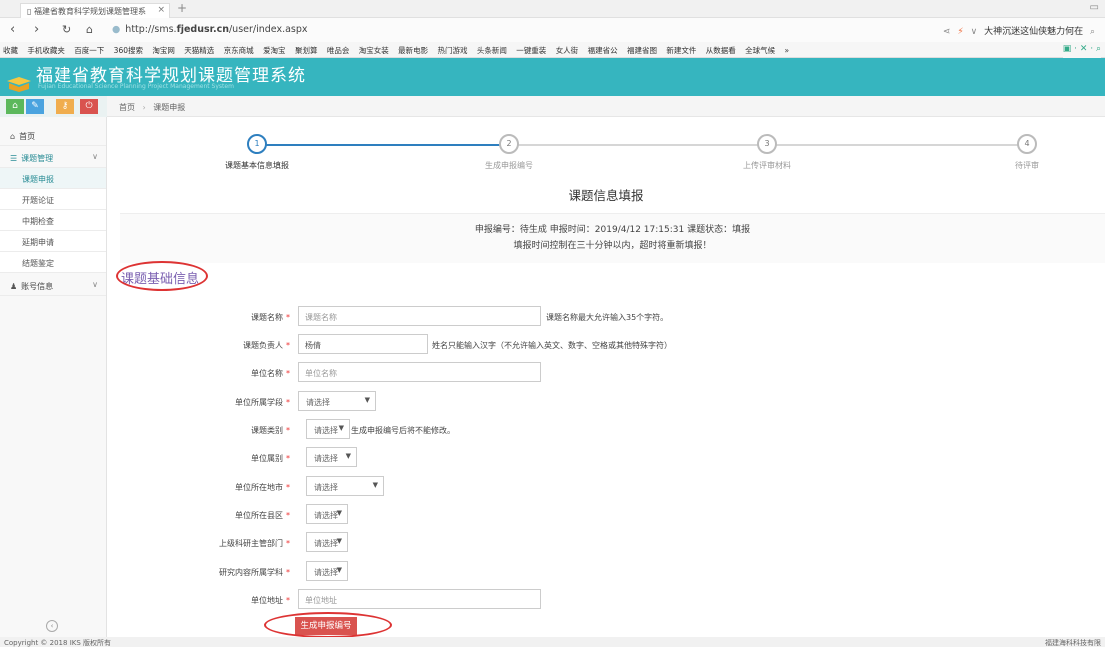 This screenshot has height=648, width=1105. Describe the element at coordinates (182, 8) in the screenshot. I see `new-tab-button: +` at that location.